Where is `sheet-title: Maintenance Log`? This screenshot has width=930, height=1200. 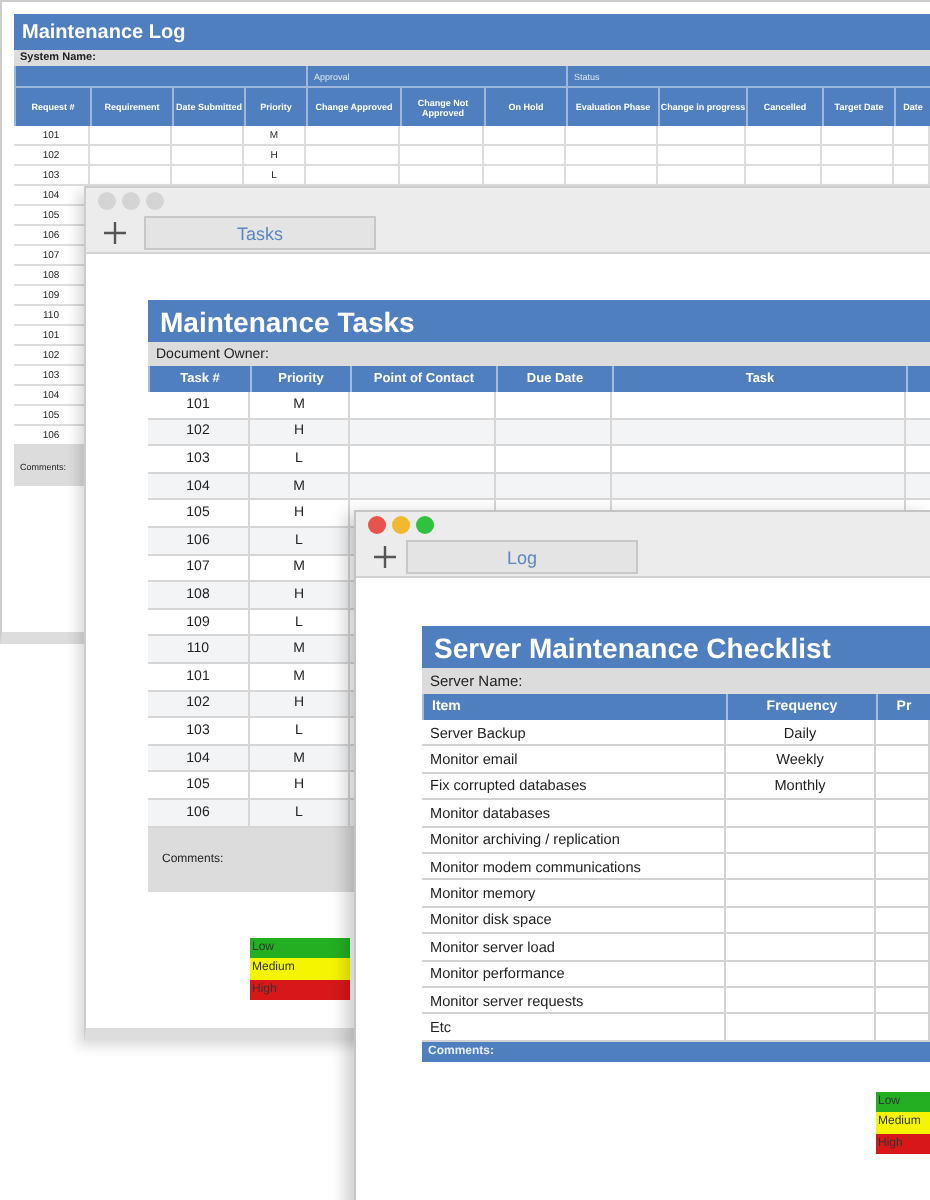 sheet-title: Maintenance Log is located at coordinates (472, 32).